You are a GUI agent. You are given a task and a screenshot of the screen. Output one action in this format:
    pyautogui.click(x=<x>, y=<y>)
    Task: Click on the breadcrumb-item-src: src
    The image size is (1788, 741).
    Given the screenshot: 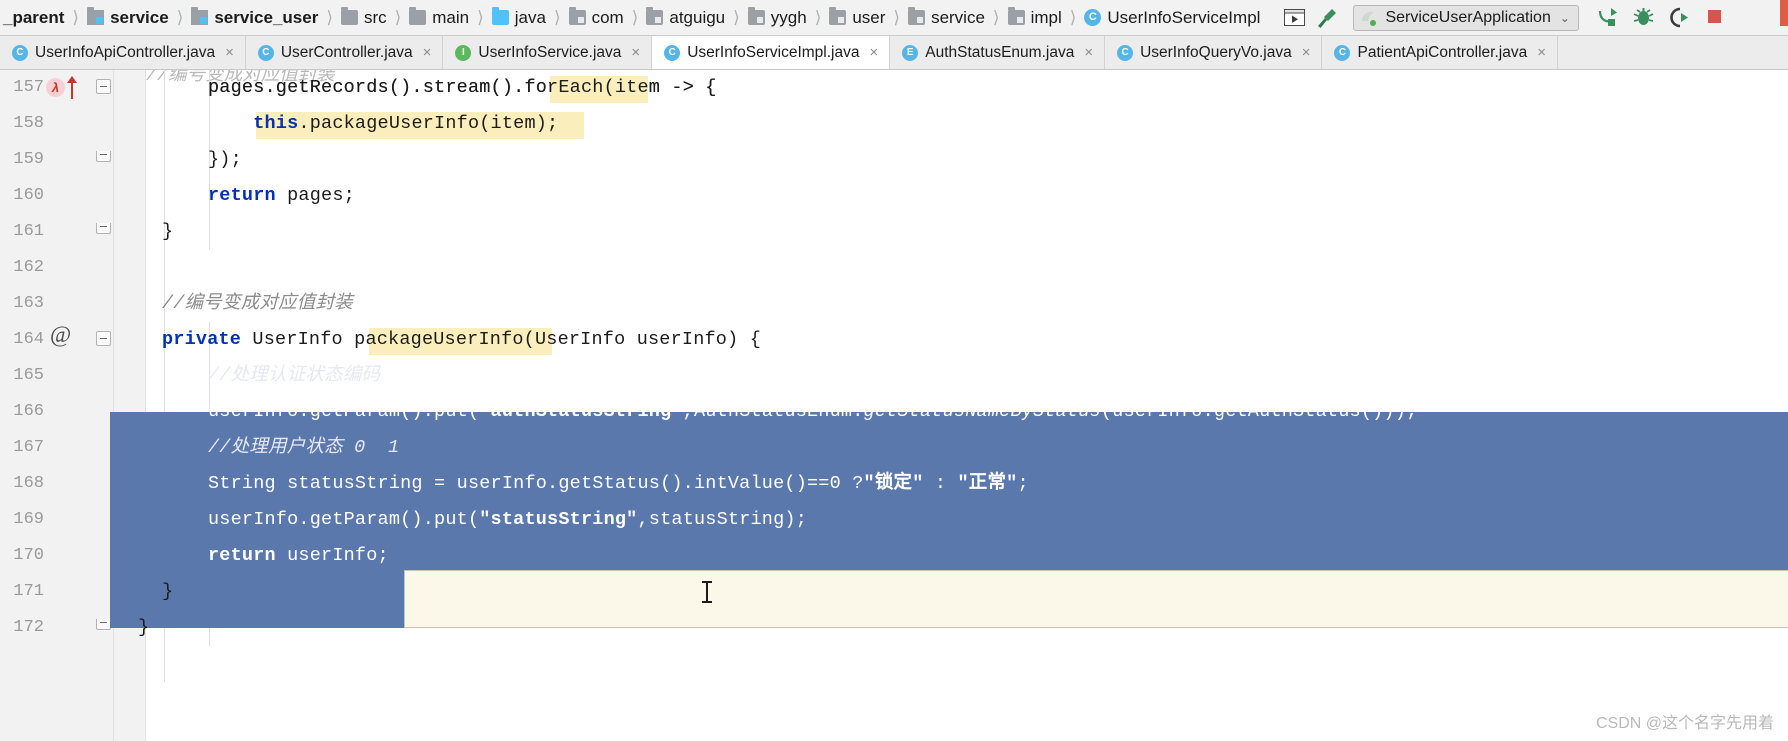 What is the action you would take?
    pyautogui.click(x=364, y=17)
    